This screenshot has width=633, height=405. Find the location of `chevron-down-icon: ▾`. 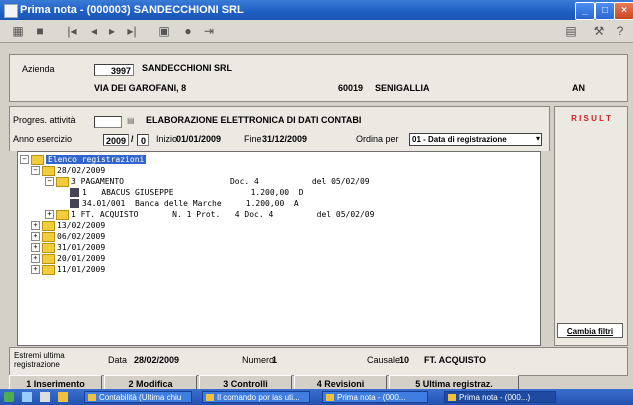

chevron-down-icon: ▾ is located at coordinates (538, 138).